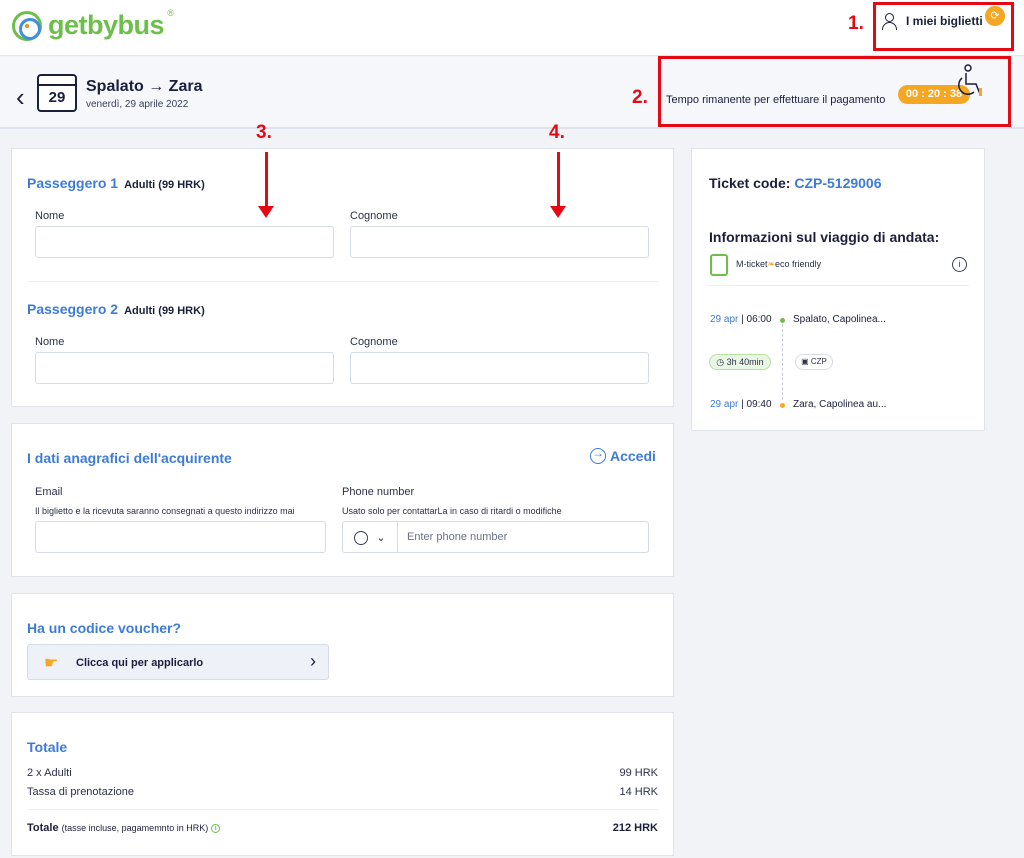  I want to click on annotation-number-4: 4., so click(557, 132).